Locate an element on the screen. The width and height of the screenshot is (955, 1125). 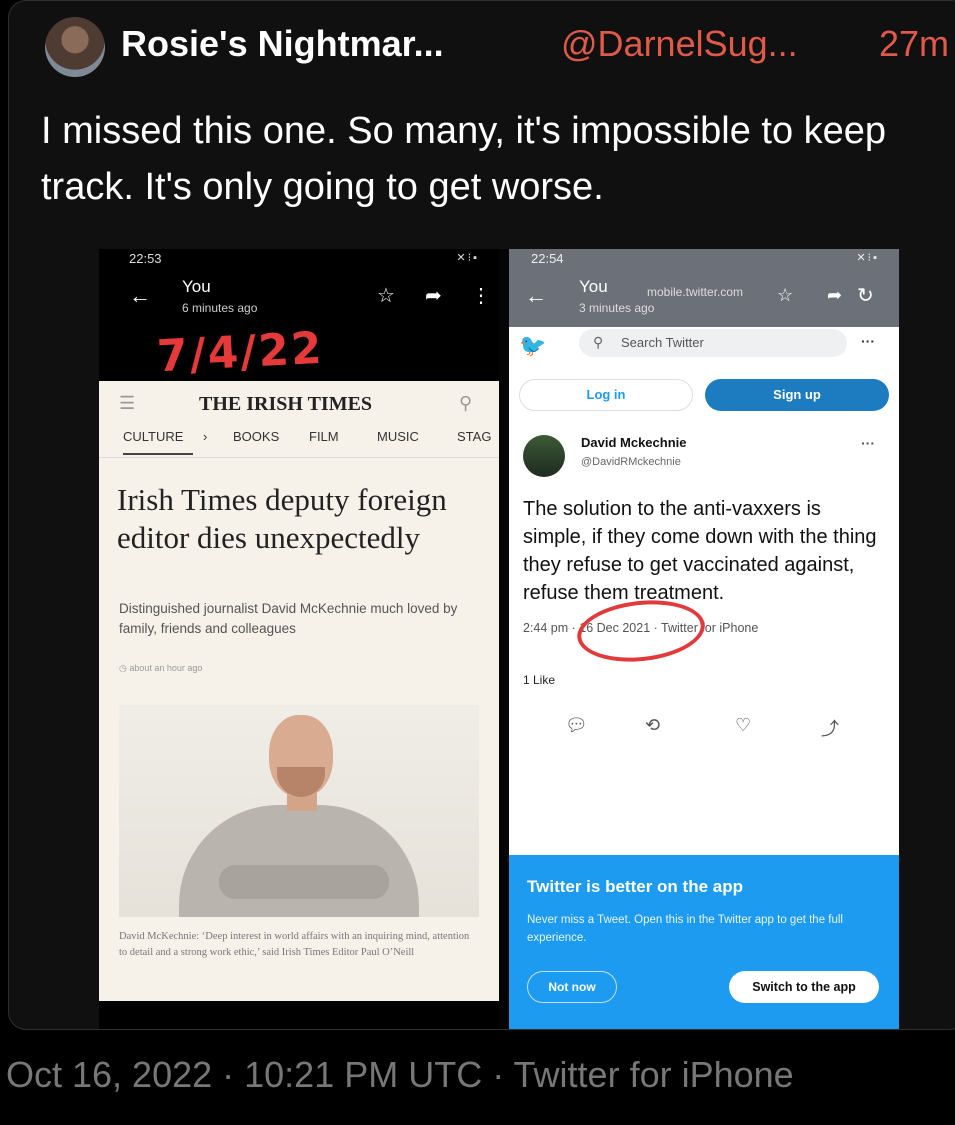
menu-icon: ☰ is located at coordinates (127, 403).